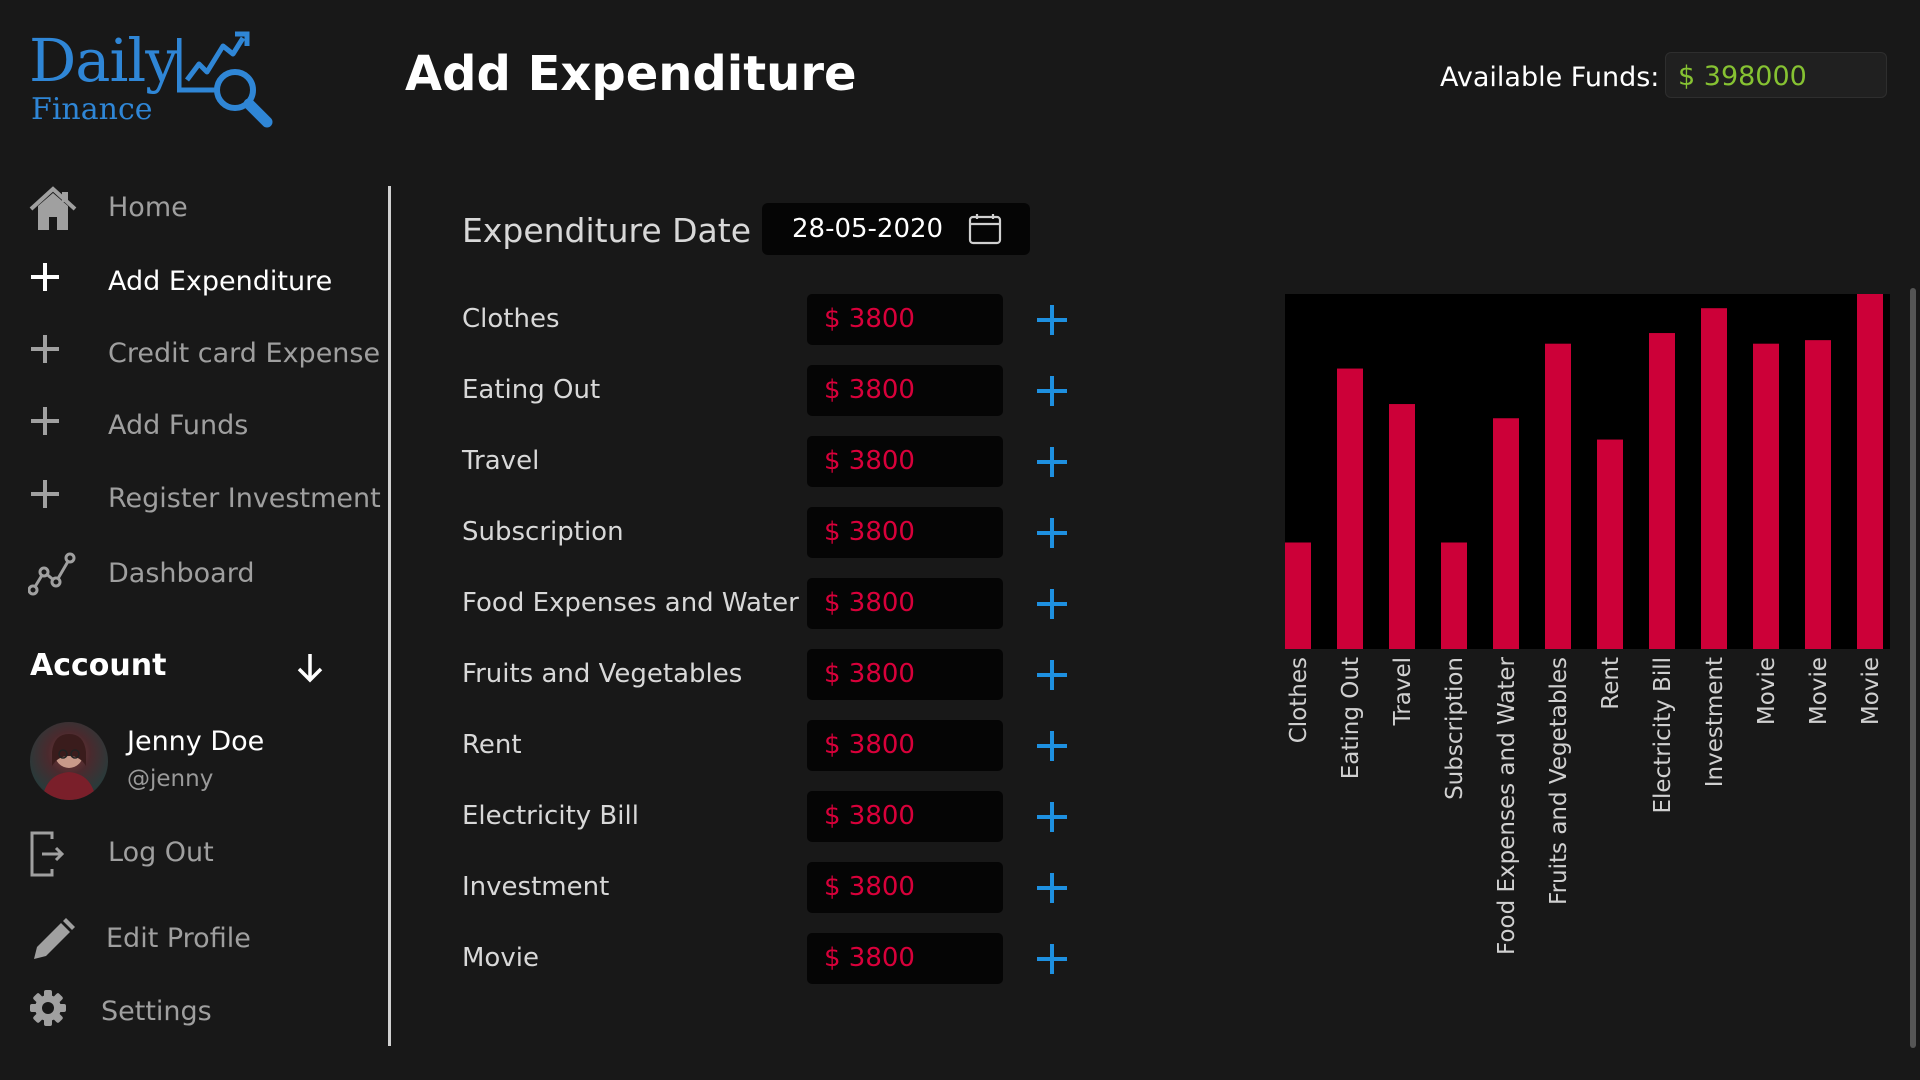 The image size is (1920, 1080). I want to click on available-funds-value: $ 398000, so click(1742, 76).